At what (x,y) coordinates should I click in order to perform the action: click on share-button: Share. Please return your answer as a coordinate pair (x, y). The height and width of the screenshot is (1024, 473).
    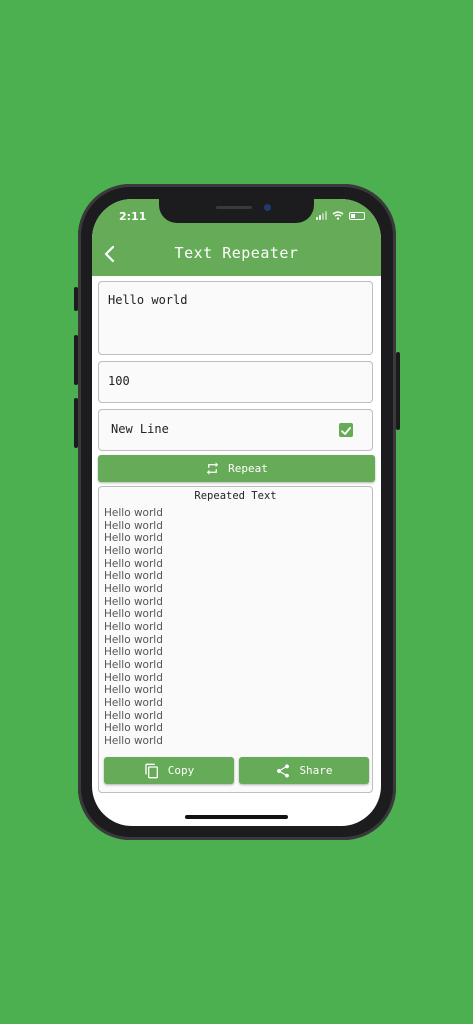
    Looking at the image, I should click on (304, 770).